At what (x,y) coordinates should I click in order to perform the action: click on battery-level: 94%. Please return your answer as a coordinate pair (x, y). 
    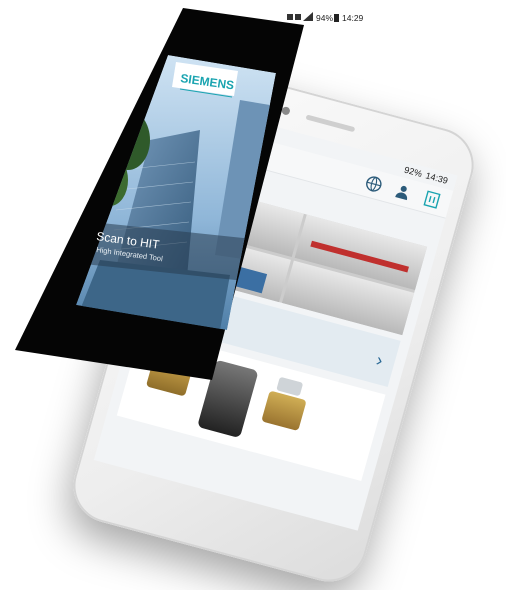
    Looking at the image, I should click on (324, 18).